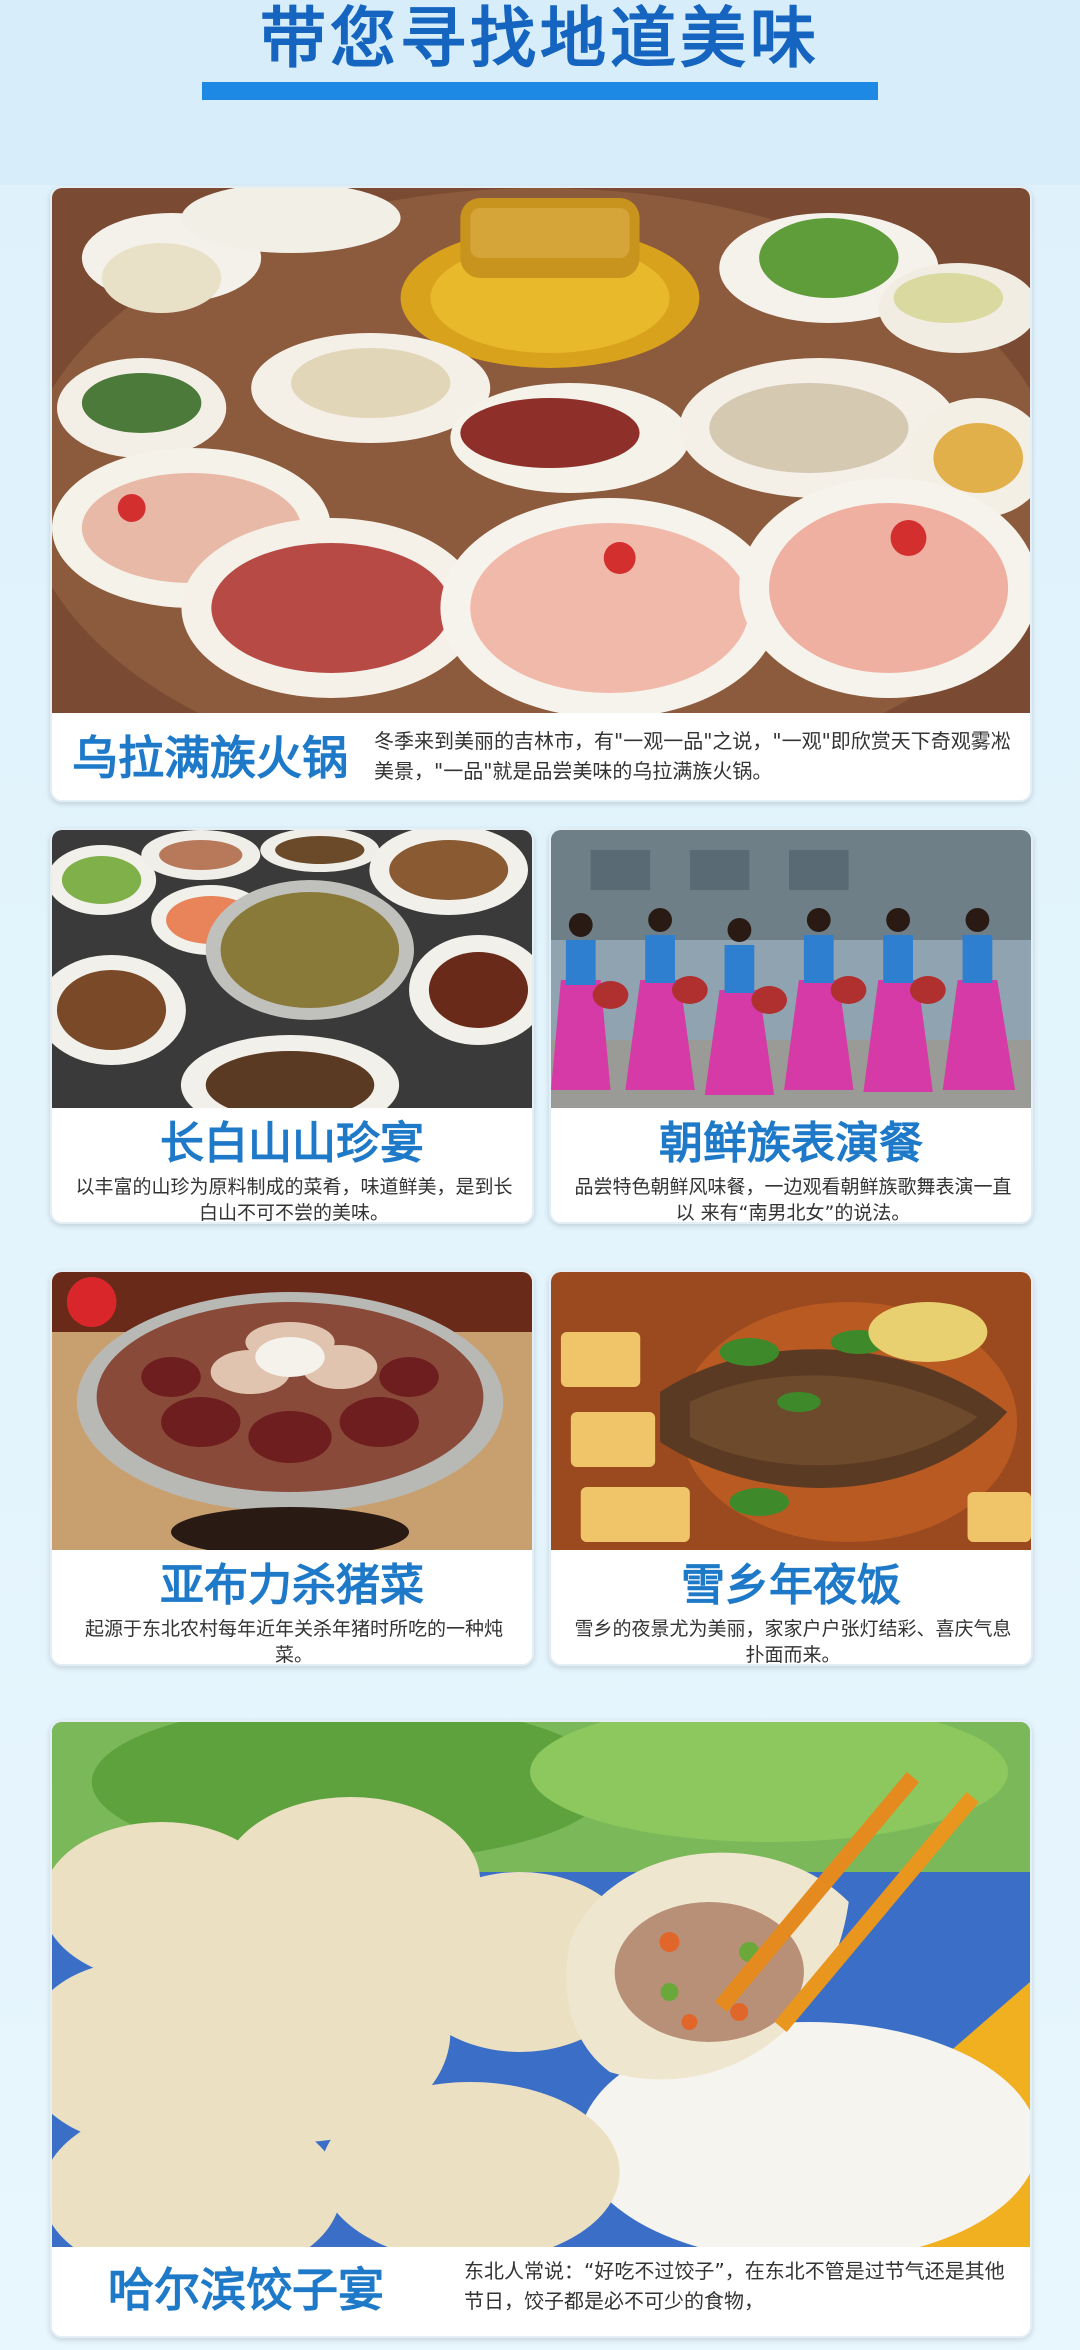 This screenshot has width=1080, height=2350. Describe the element at coordinates (791, 1143) in the screenshot. I see `card-title: 朝鲜族表演餐` at that location.